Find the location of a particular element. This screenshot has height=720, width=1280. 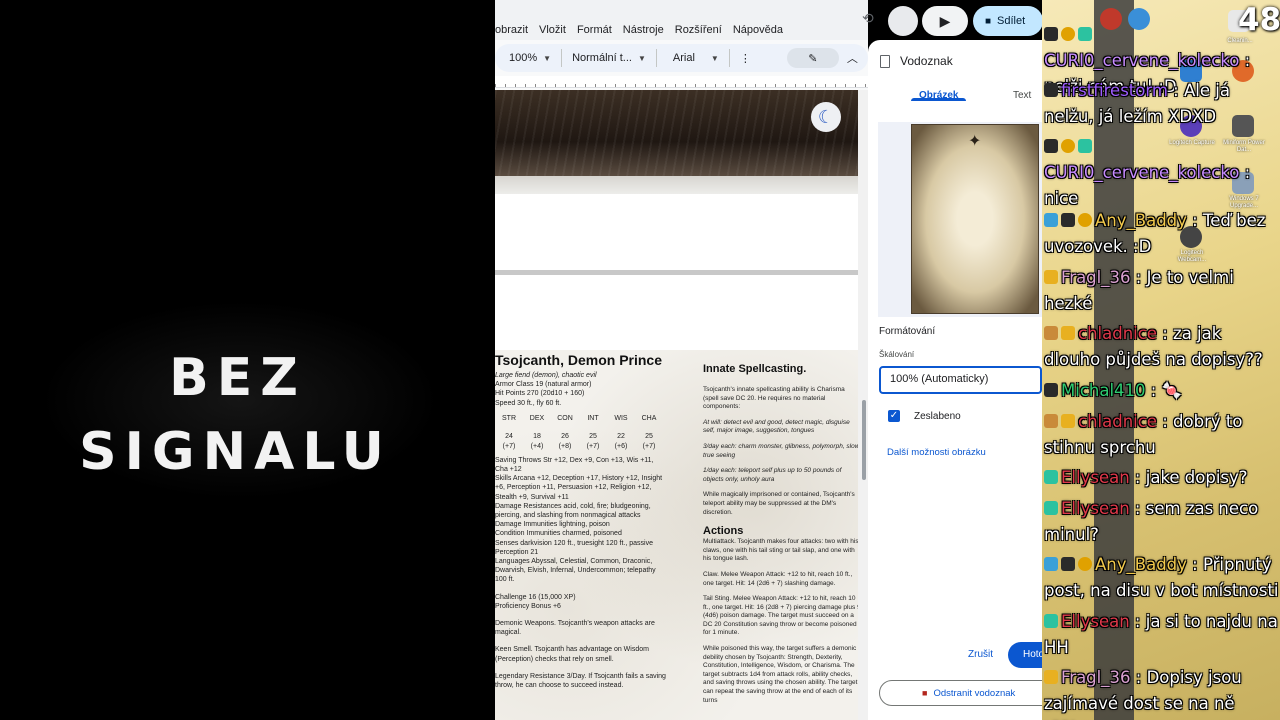

menu-view: obrazit is located at coordinates (511, 30).